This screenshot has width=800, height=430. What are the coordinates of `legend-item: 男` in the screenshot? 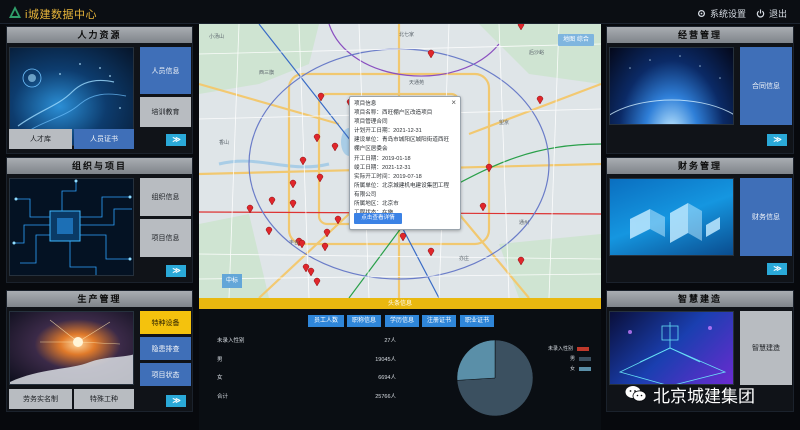 It's located at (581, 358).